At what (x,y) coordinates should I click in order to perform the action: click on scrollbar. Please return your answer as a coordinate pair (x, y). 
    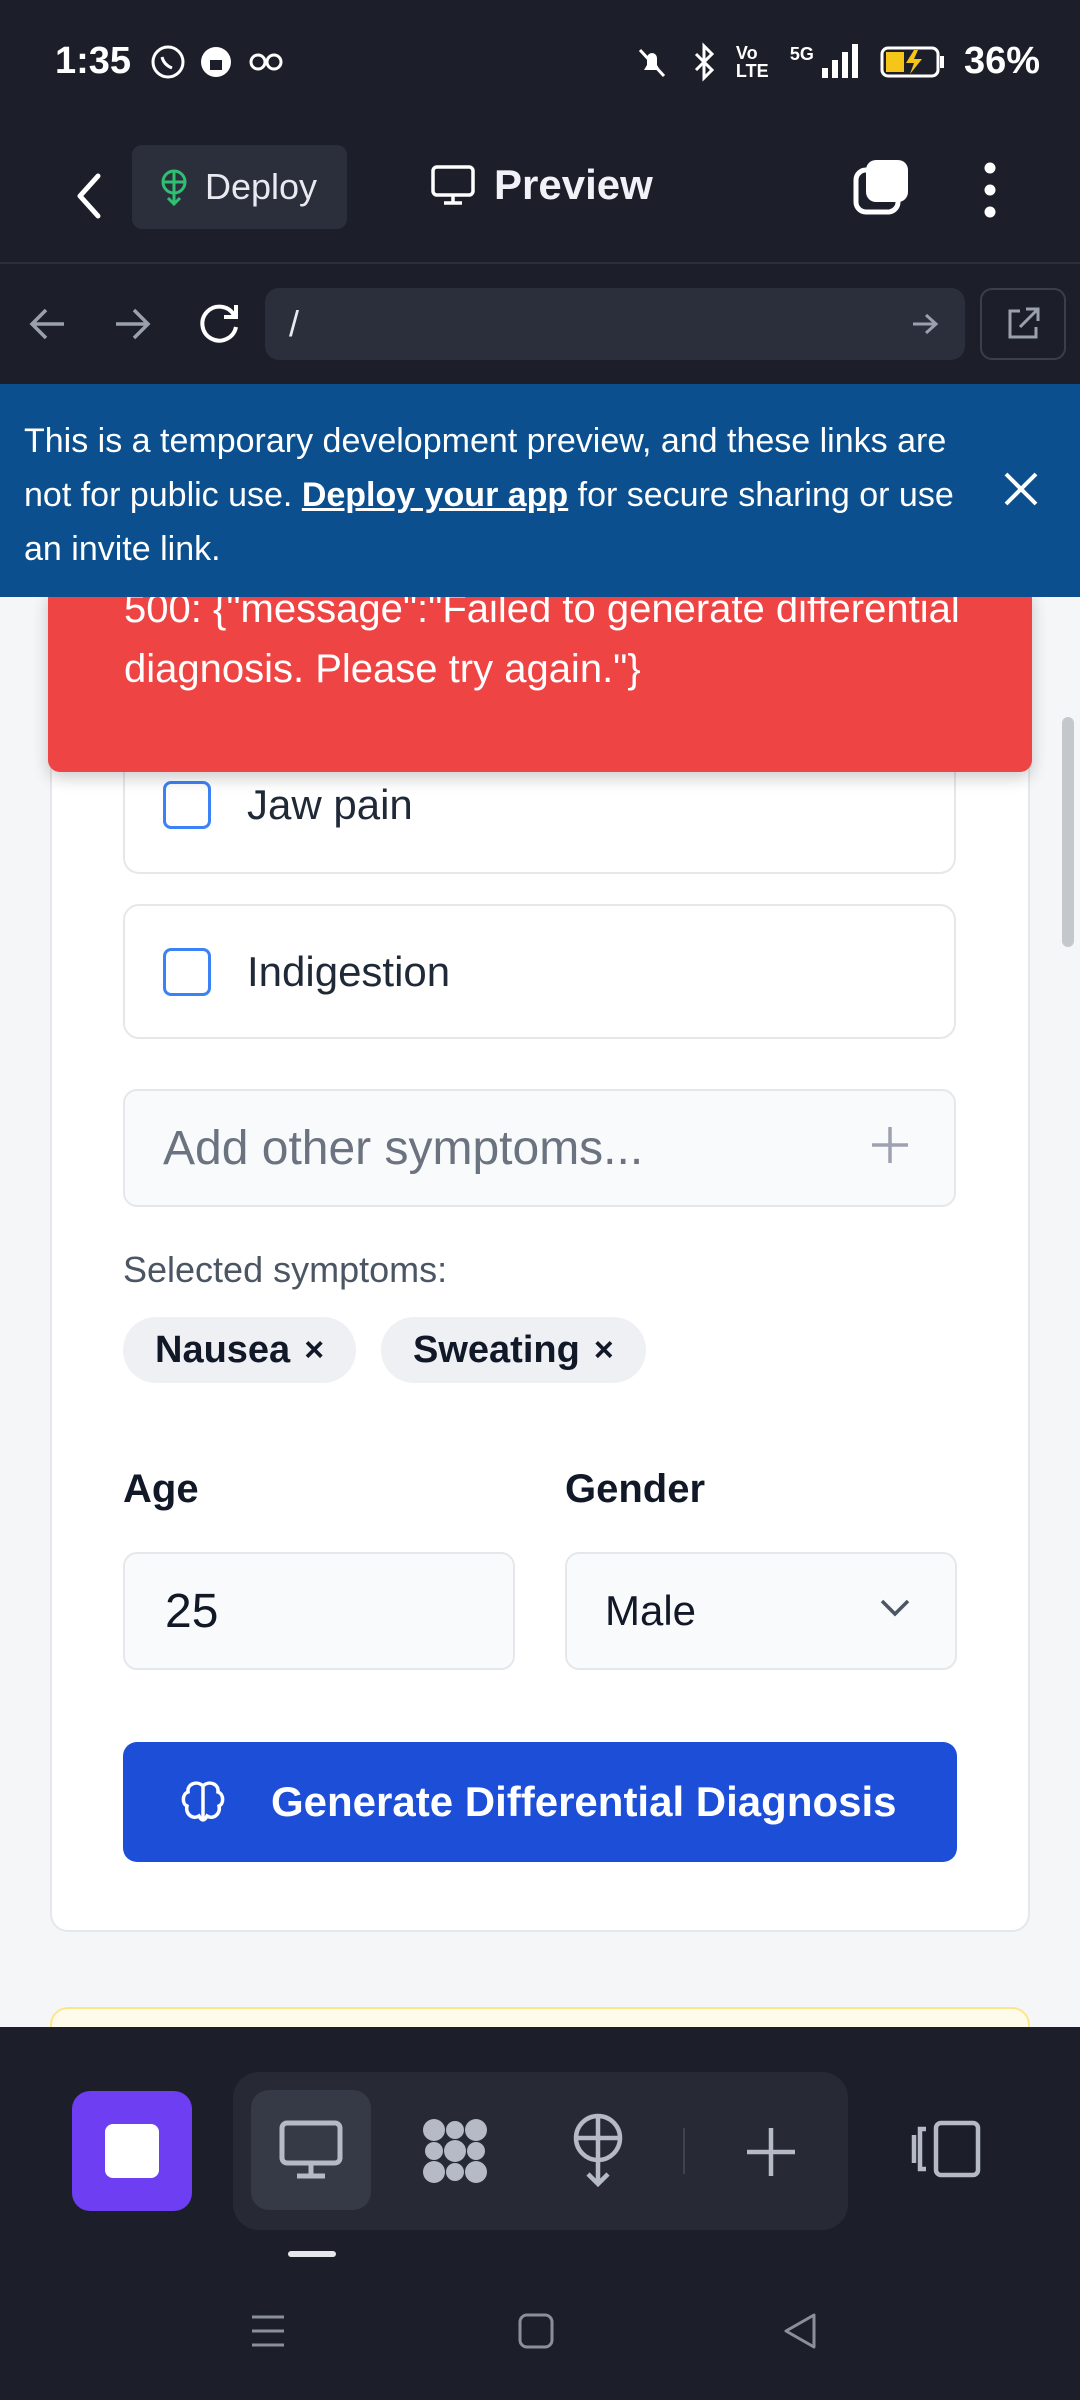
    Looking at the image, I should click on (1068, 832).